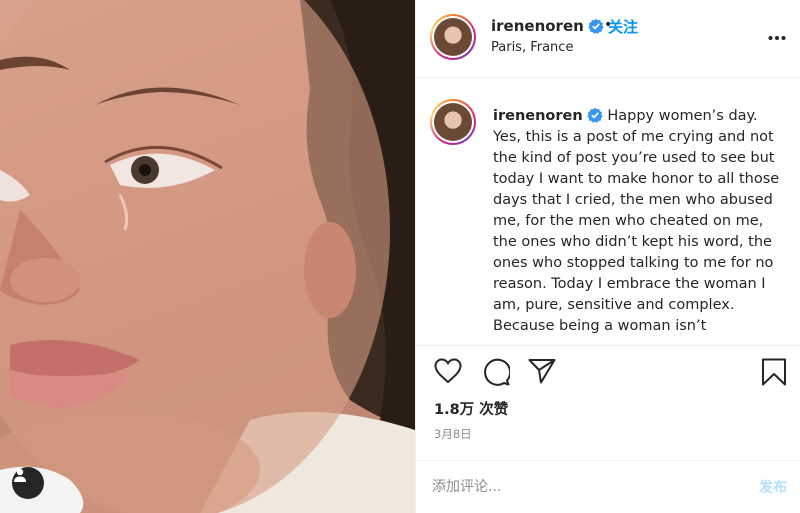  I want to click on comment-button, so click(497, 374).